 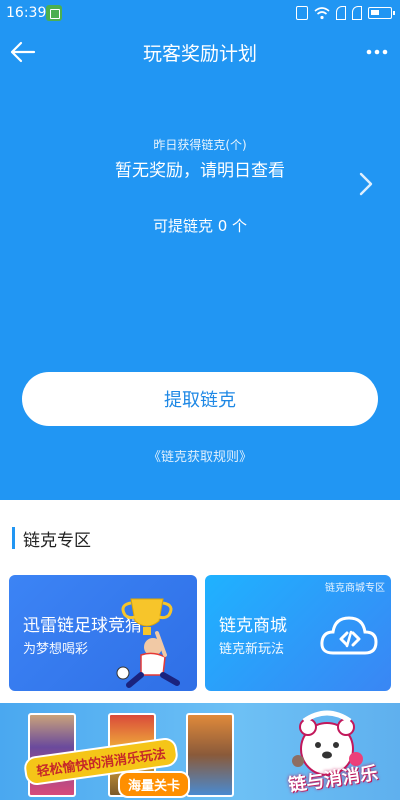 I want to click on page-title: 玩客奖励计划, so click(x=199, y=54).